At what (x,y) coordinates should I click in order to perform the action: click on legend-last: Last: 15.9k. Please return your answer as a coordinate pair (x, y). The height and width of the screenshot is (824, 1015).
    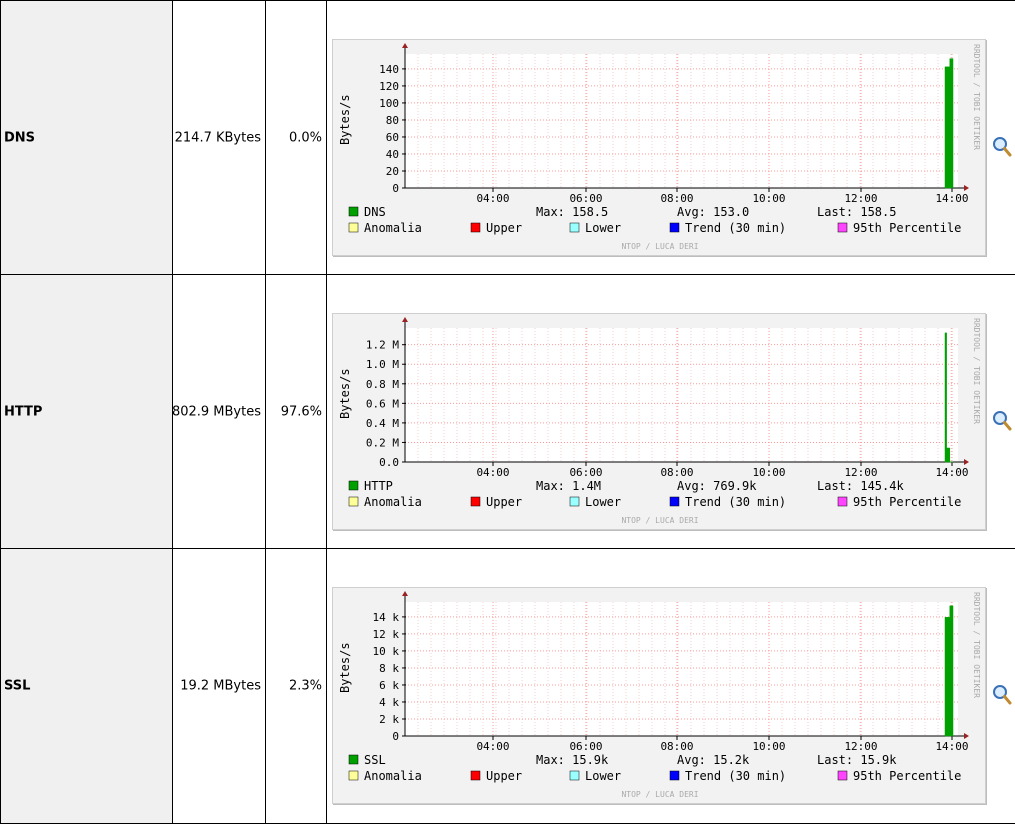
    Looking at the image, I should click on (857, 760).